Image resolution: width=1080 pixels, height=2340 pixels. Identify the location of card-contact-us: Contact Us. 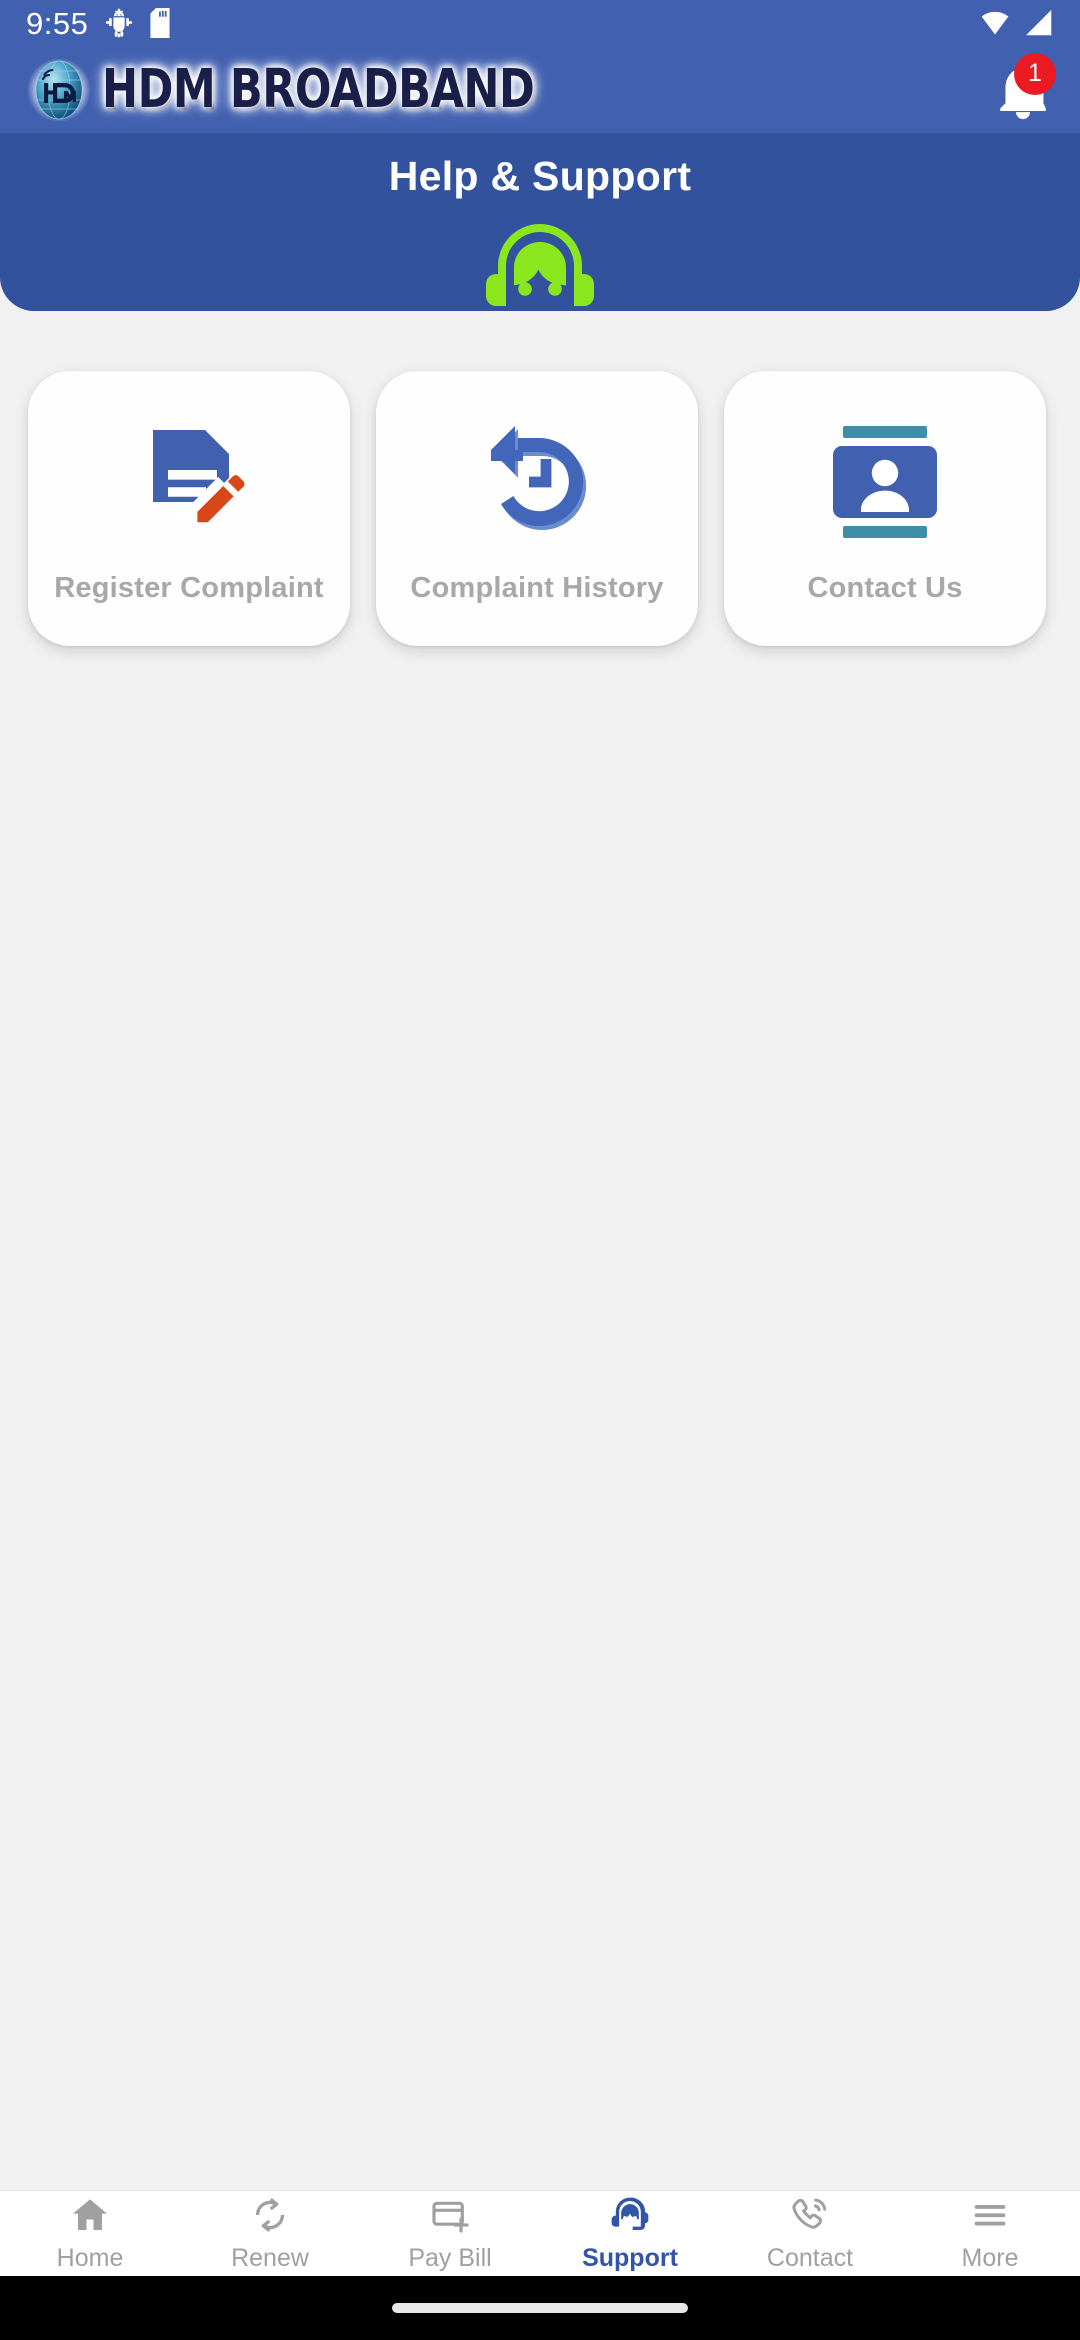
(885, 508).